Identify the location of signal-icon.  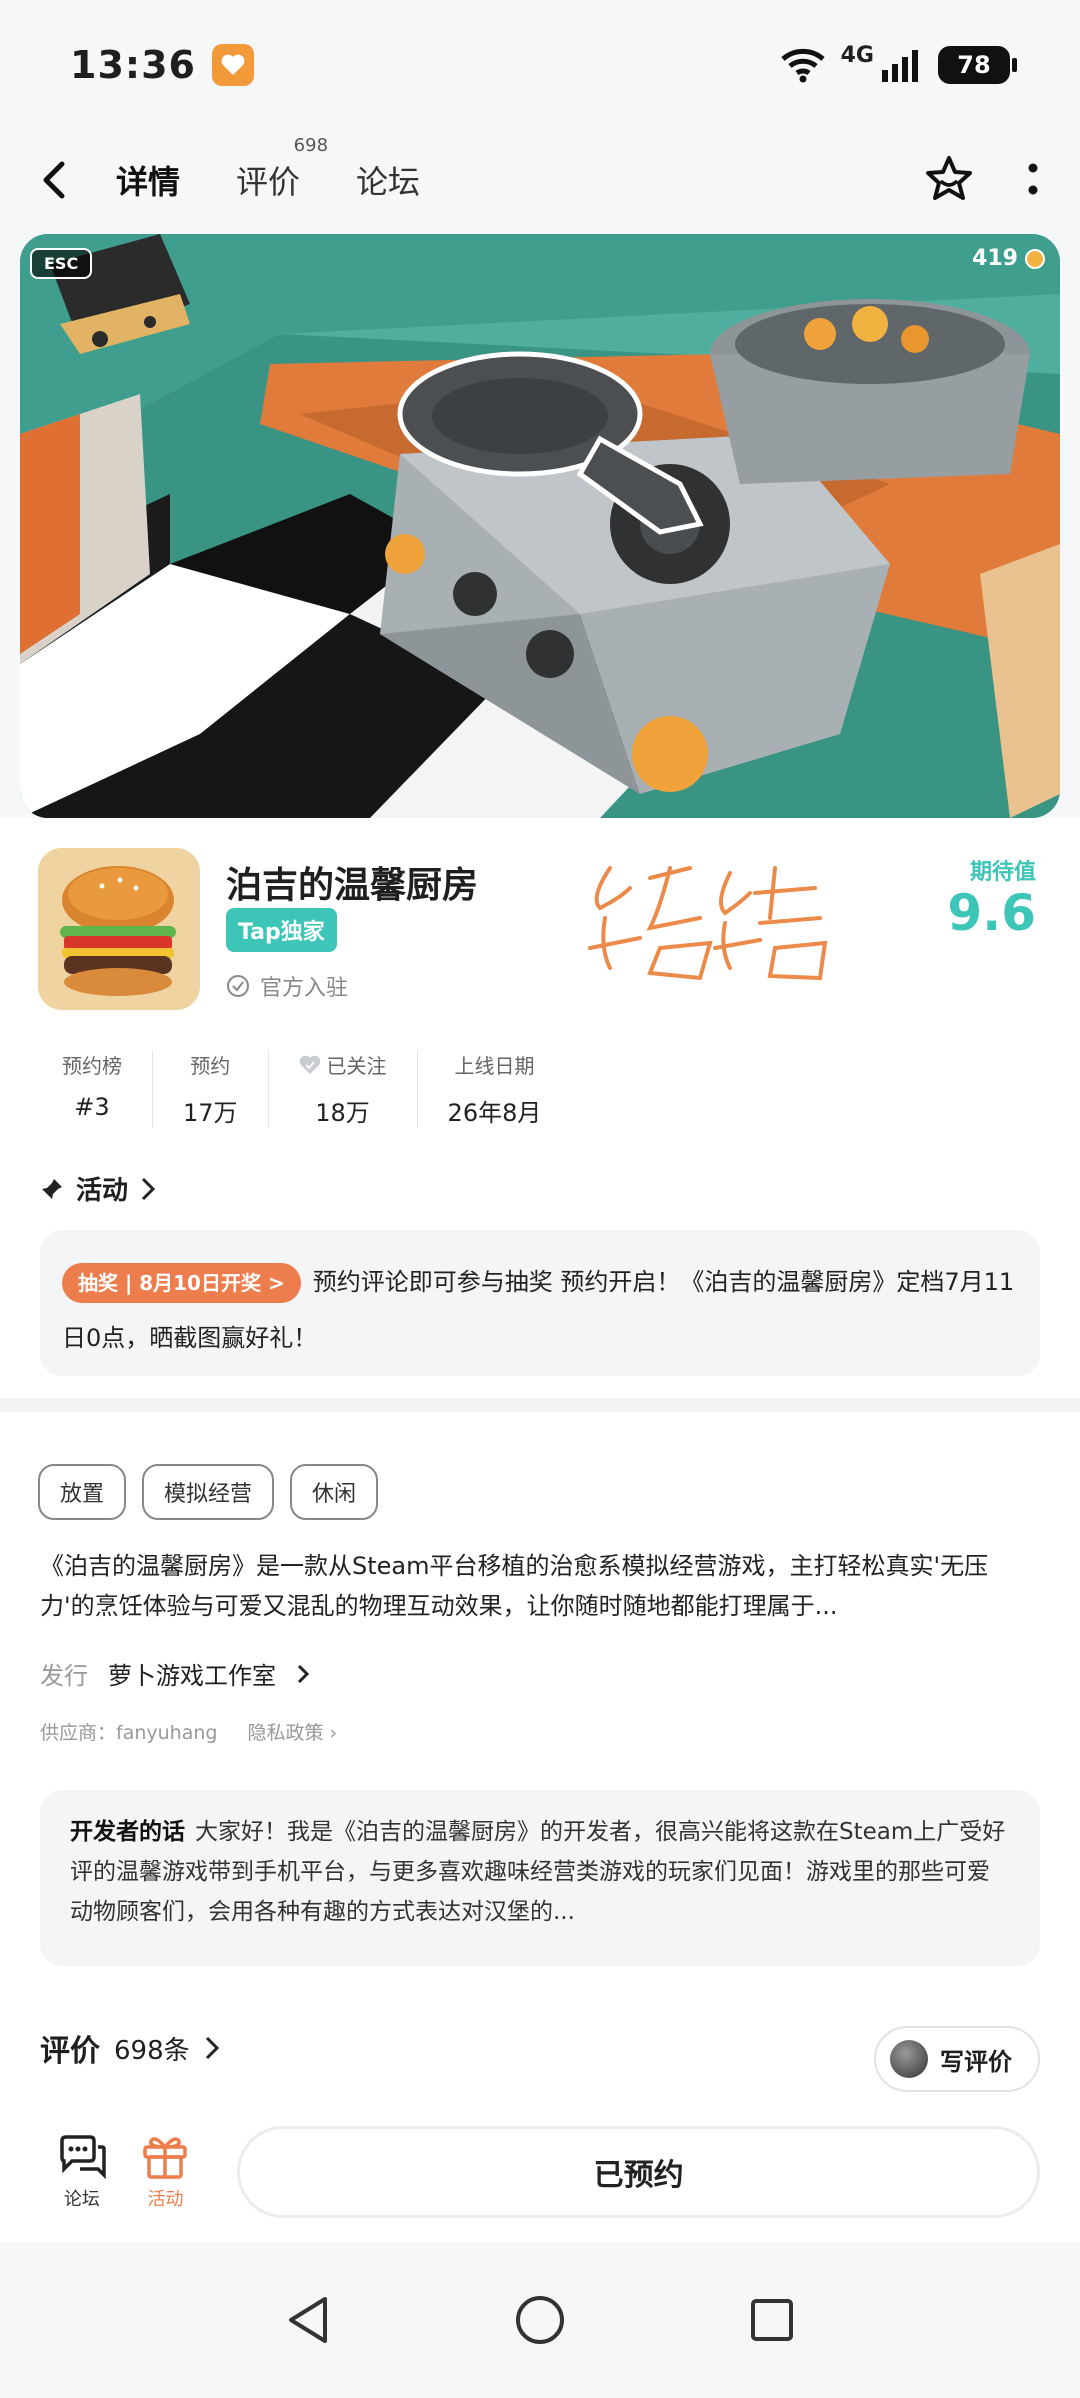
(900, 66).